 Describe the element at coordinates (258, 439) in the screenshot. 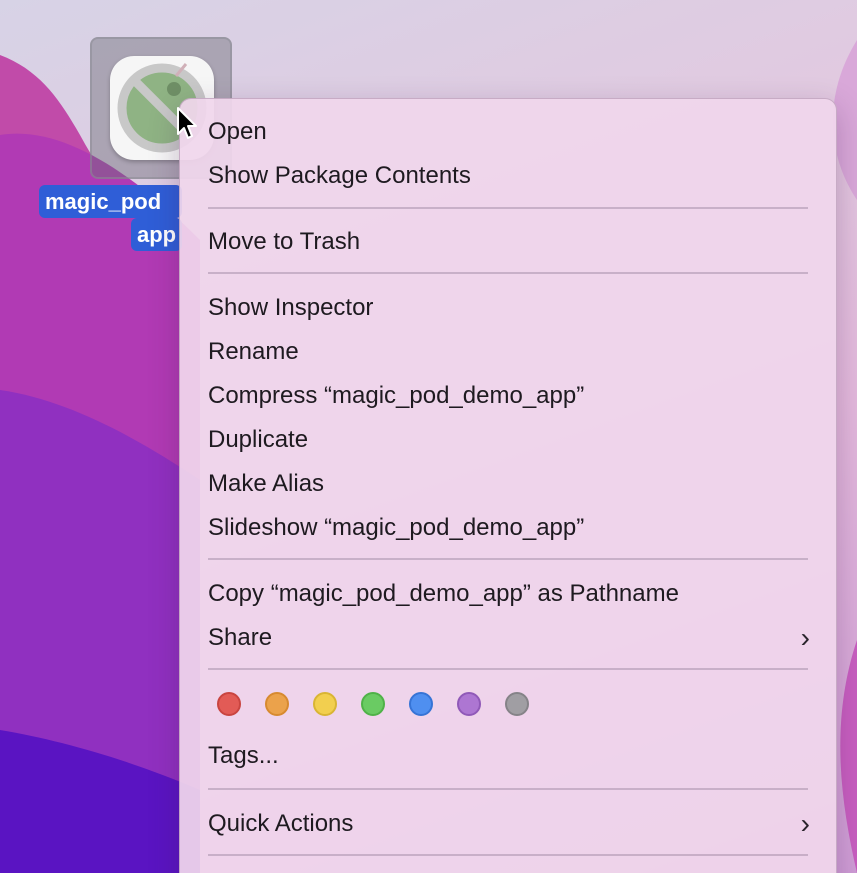

I see `menu-item-label: Duplicate` at that location.